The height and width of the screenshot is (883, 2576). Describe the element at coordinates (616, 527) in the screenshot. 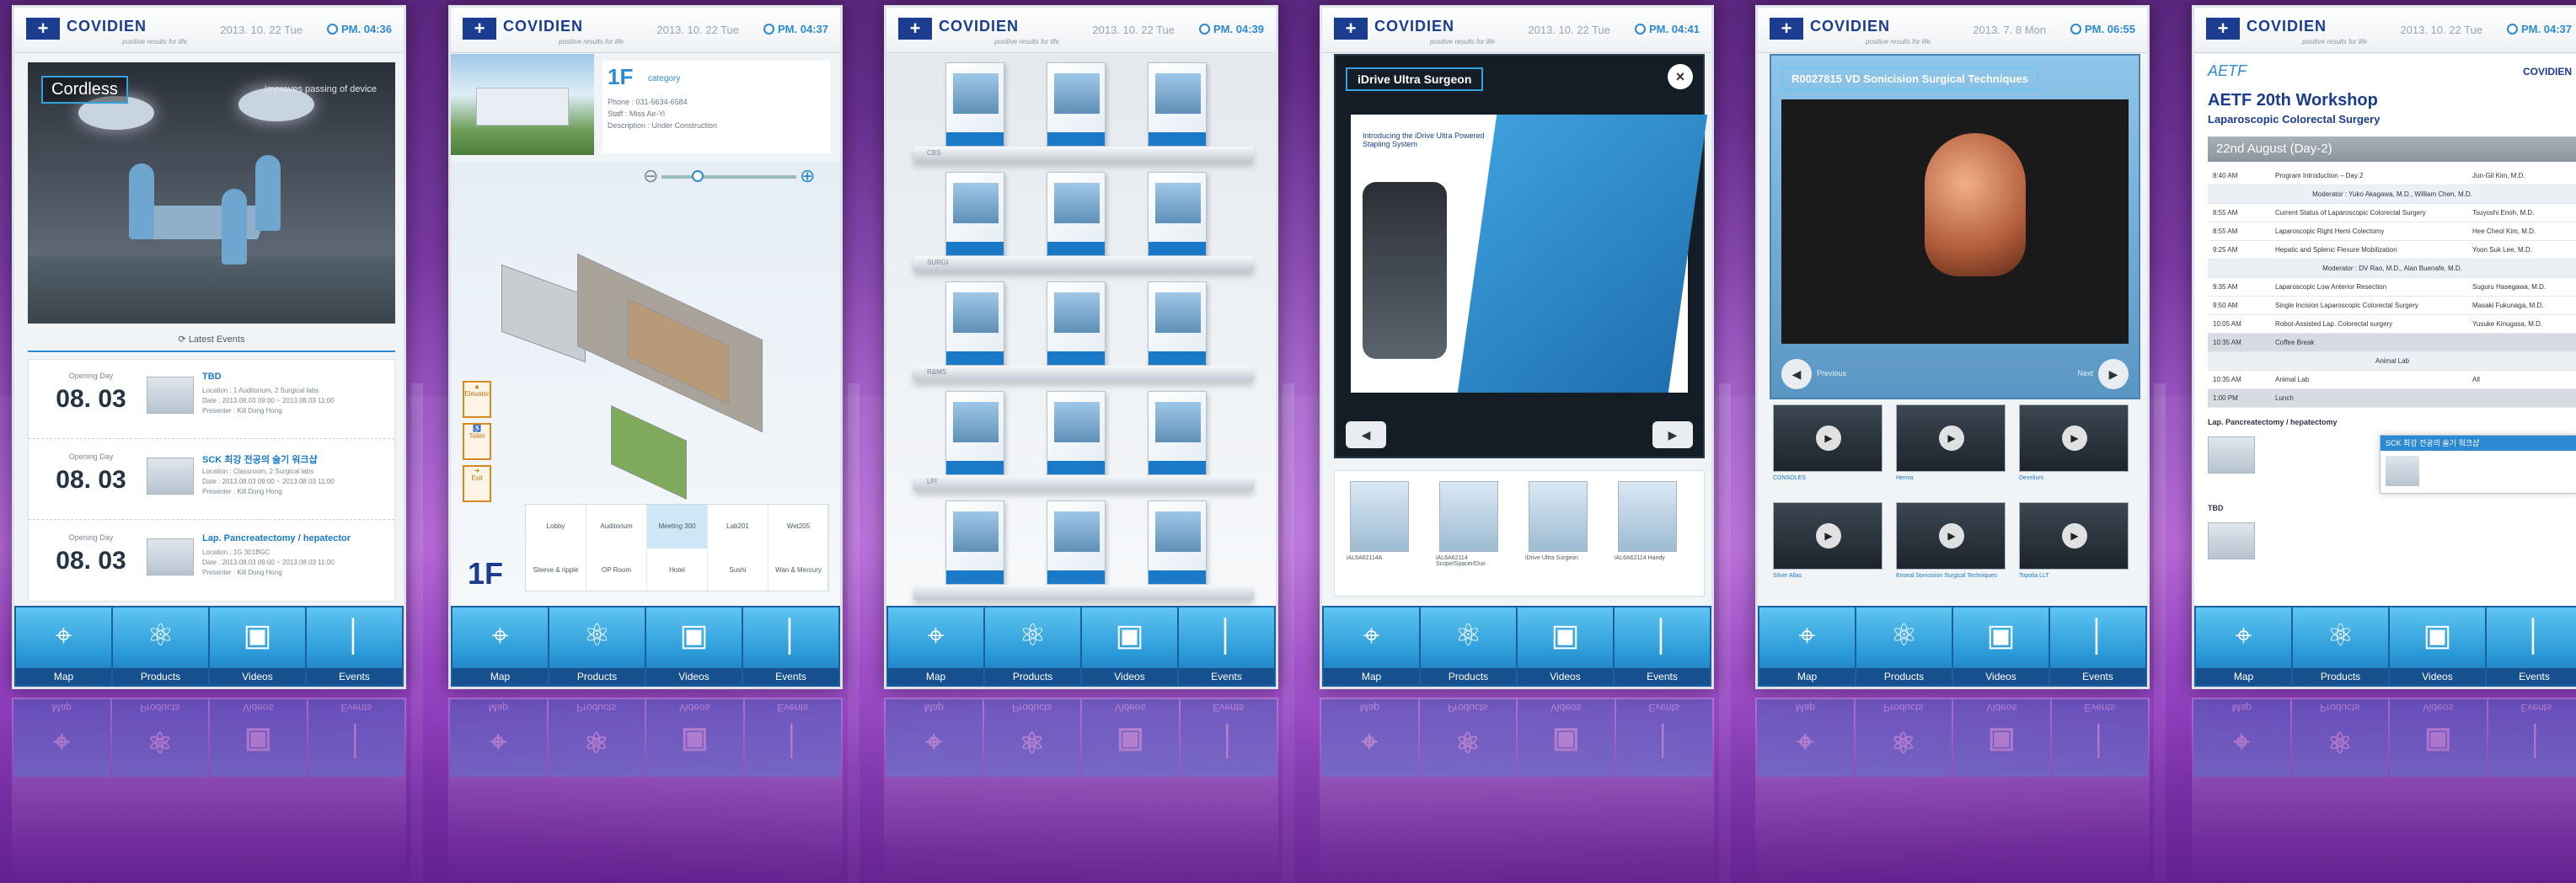

I see `room-tab: Auditorium` at that location.